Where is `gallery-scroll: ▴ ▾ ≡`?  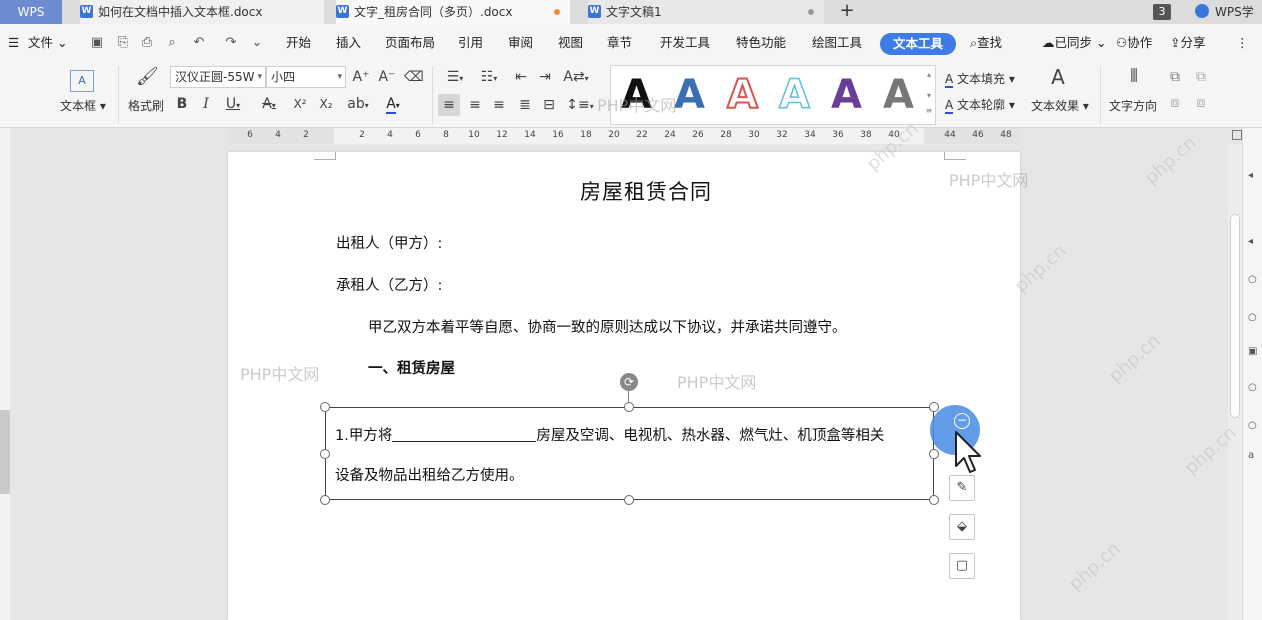
gallery-scroll: ▴ ▾ ≡ is located at coordinates (929, 95).